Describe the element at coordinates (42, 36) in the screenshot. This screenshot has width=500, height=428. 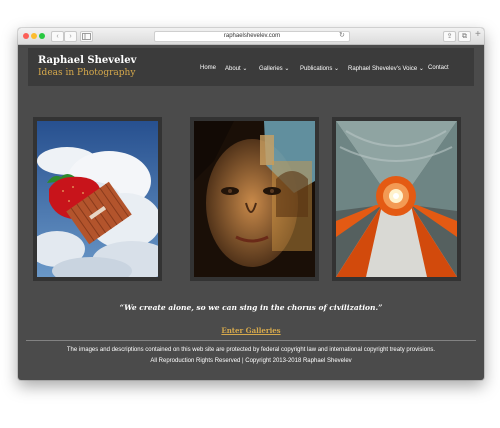
I see `zoom-window-button` at that location.